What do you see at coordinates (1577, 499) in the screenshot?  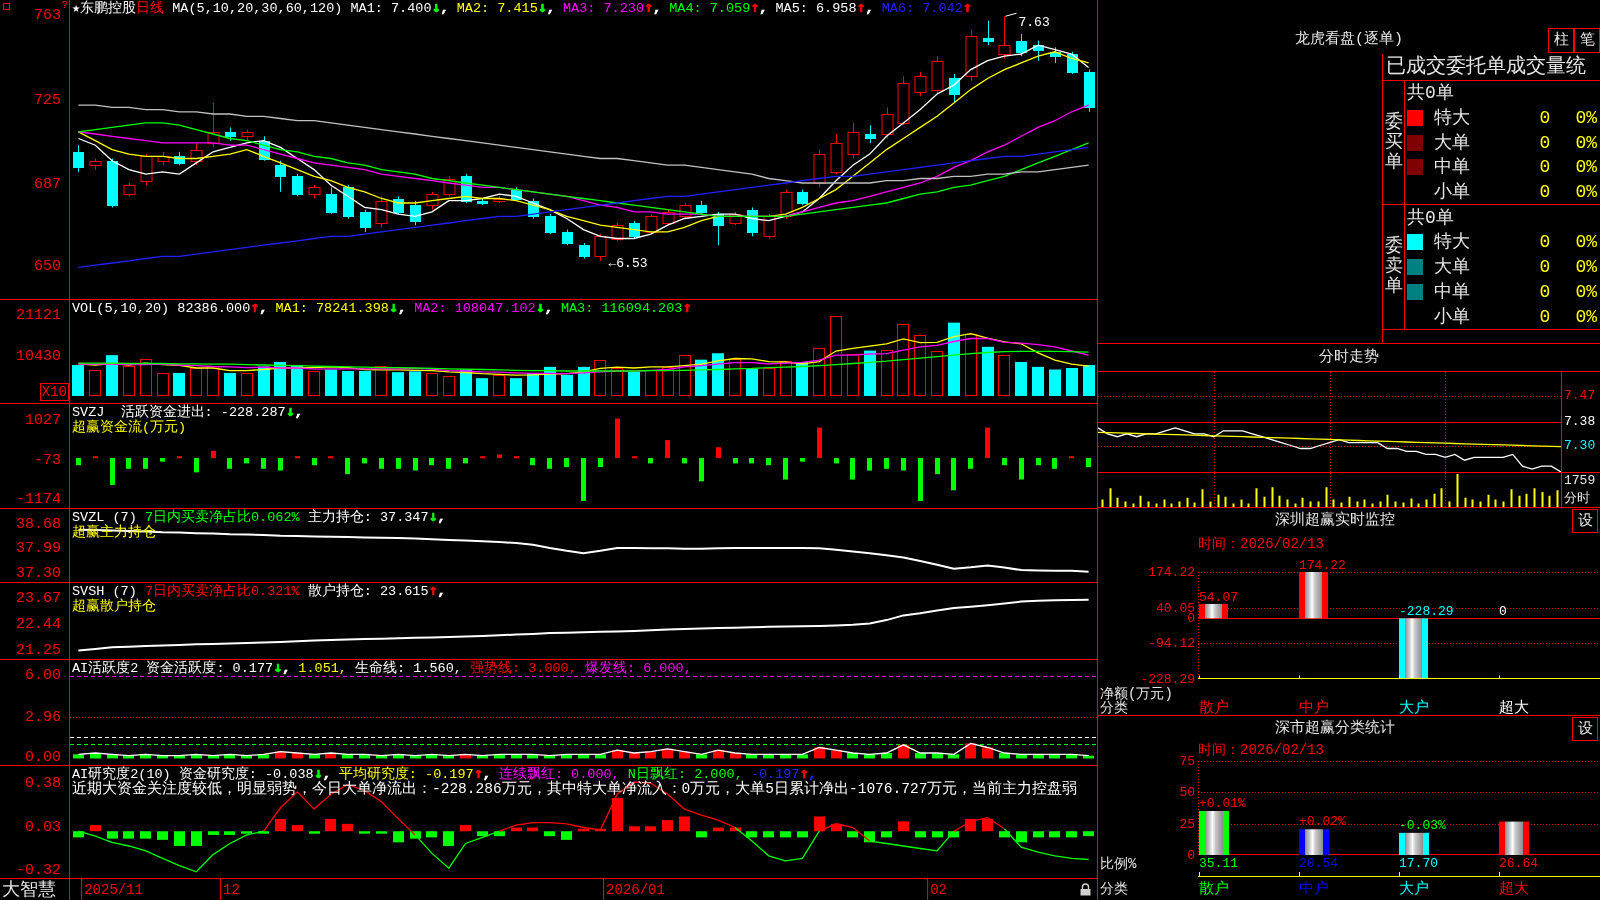 I see `axis-unit-label: 分时` at bounding box center [1577, 499].